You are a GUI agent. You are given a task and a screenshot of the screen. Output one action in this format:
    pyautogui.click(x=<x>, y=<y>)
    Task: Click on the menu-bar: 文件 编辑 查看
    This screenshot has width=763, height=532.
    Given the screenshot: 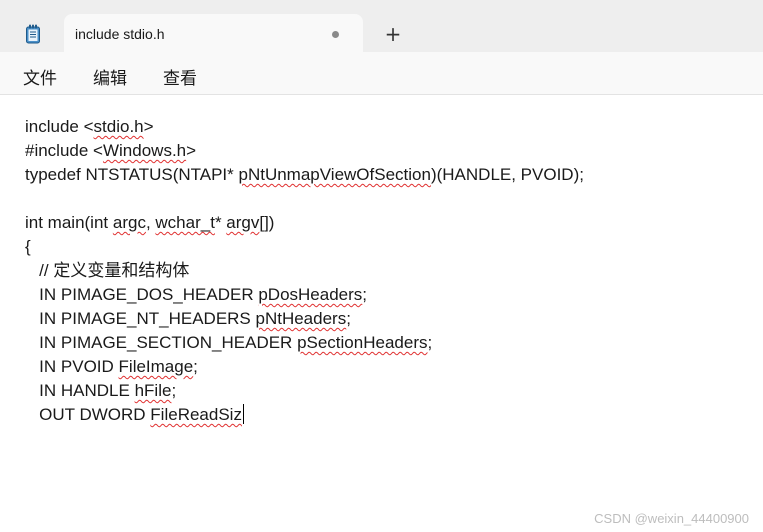 What is the action you would take?
    pyautogui.click(x=381, y=73)
    